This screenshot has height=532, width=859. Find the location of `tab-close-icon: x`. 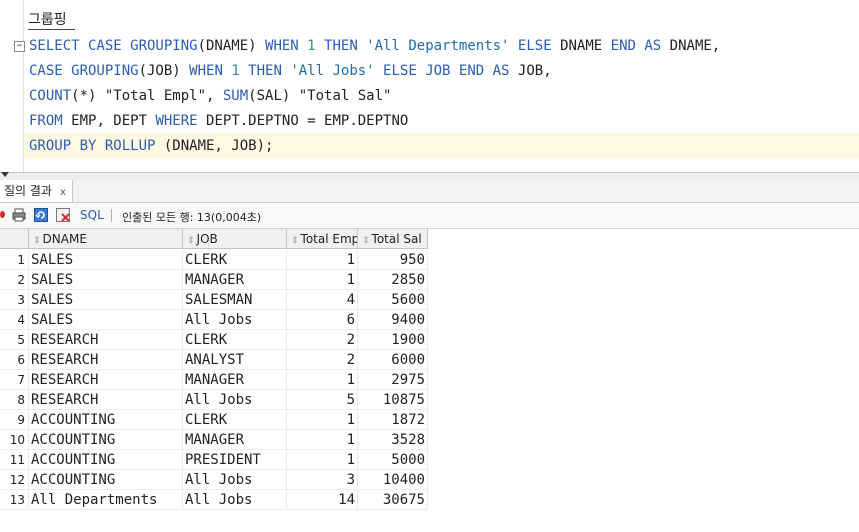

tab-close-icon: x is located at coordinates (63, 192).